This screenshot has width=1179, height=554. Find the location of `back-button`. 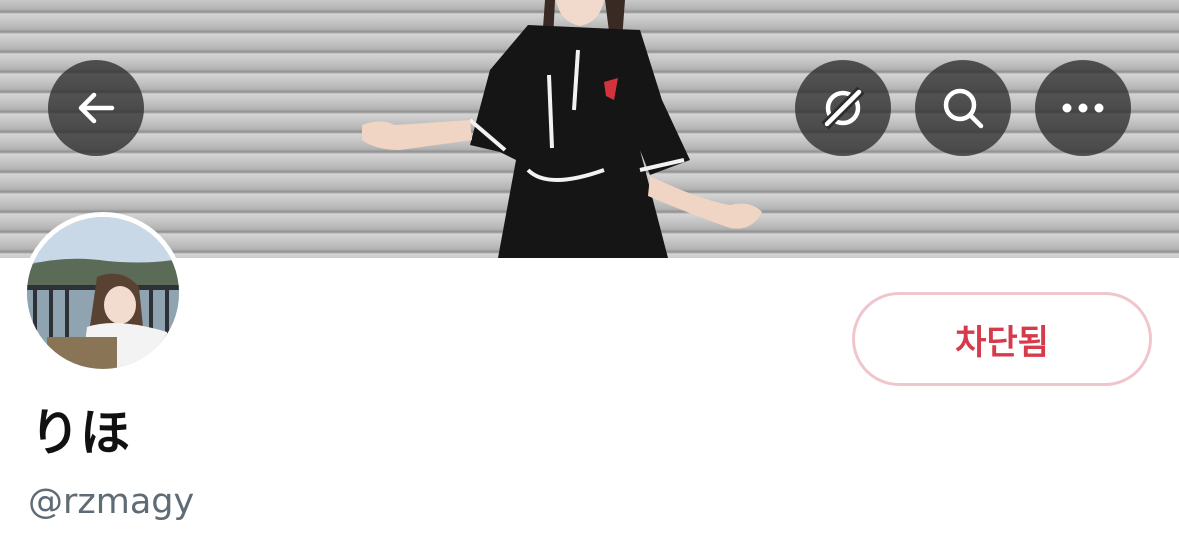

back-button is located at coordinates (96, 108).